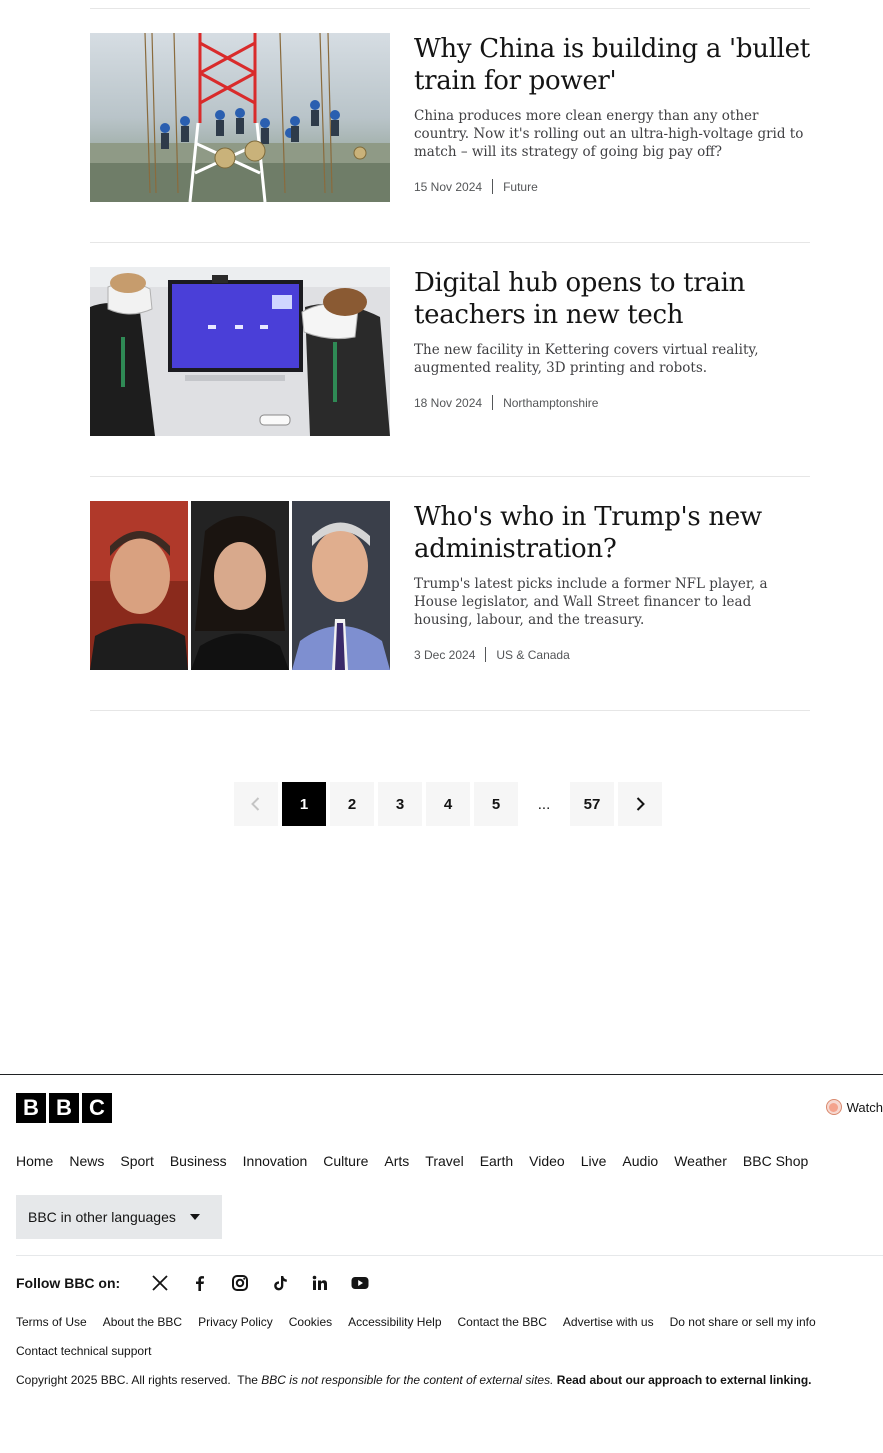  I want to click on nav-earth: Earth, so click(496, 1161).